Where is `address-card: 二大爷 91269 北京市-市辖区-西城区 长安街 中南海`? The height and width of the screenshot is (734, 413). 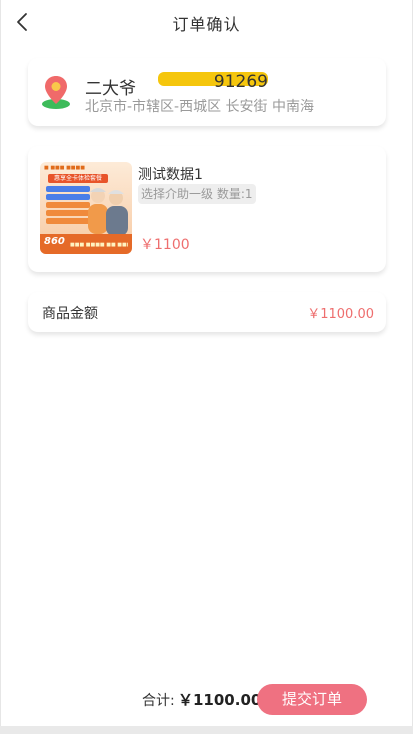 address-card: 二大爷 91269 北京市-市辖区-西城区 长安街 中南海 is located at coordinates (207, 92).